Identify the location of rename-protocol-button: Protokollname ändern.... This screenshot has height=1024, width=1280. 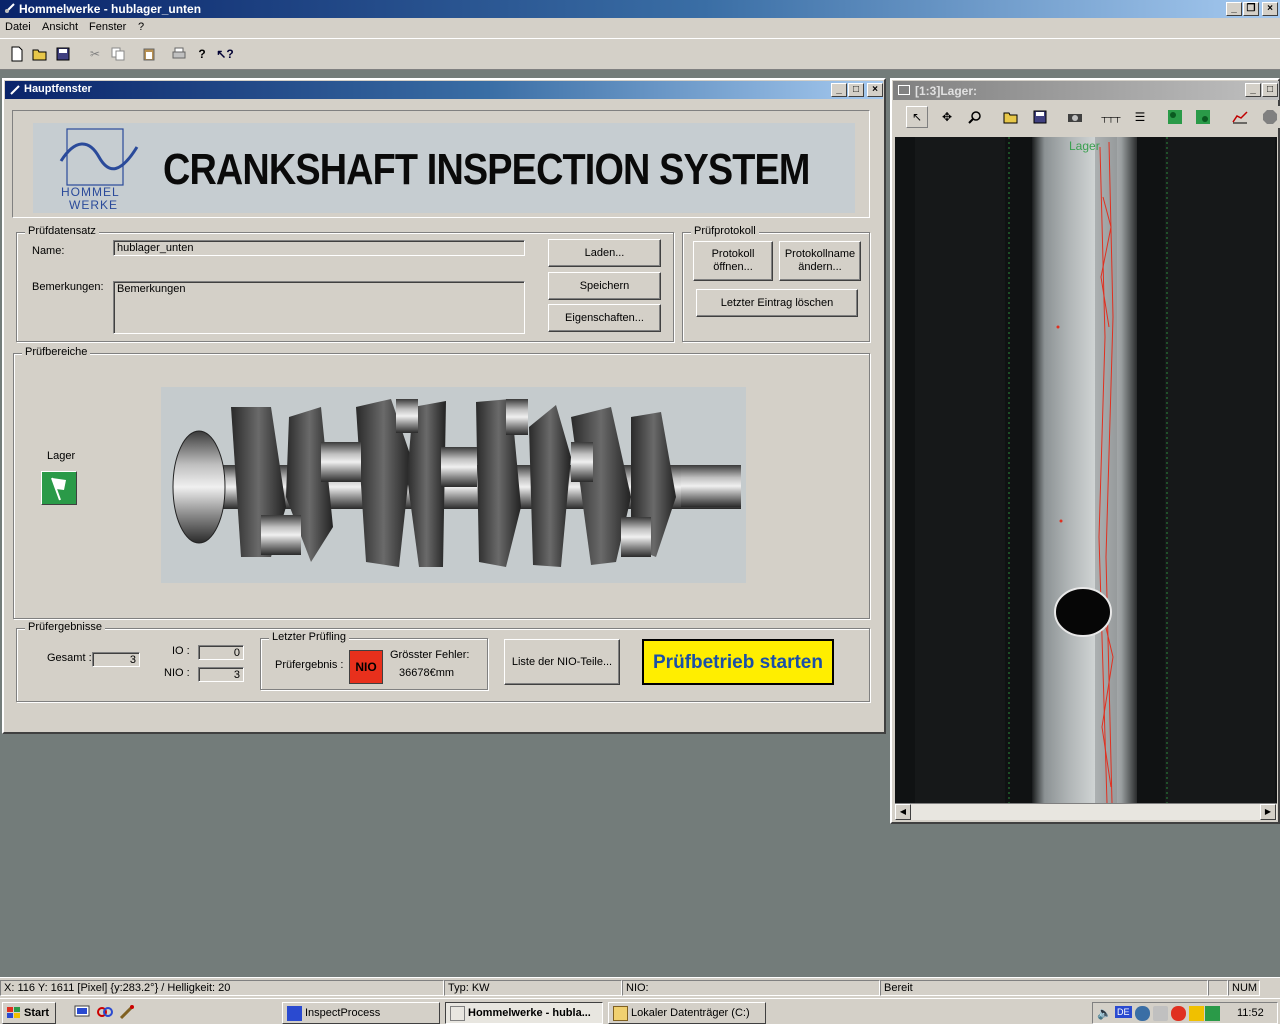
(820, 261).